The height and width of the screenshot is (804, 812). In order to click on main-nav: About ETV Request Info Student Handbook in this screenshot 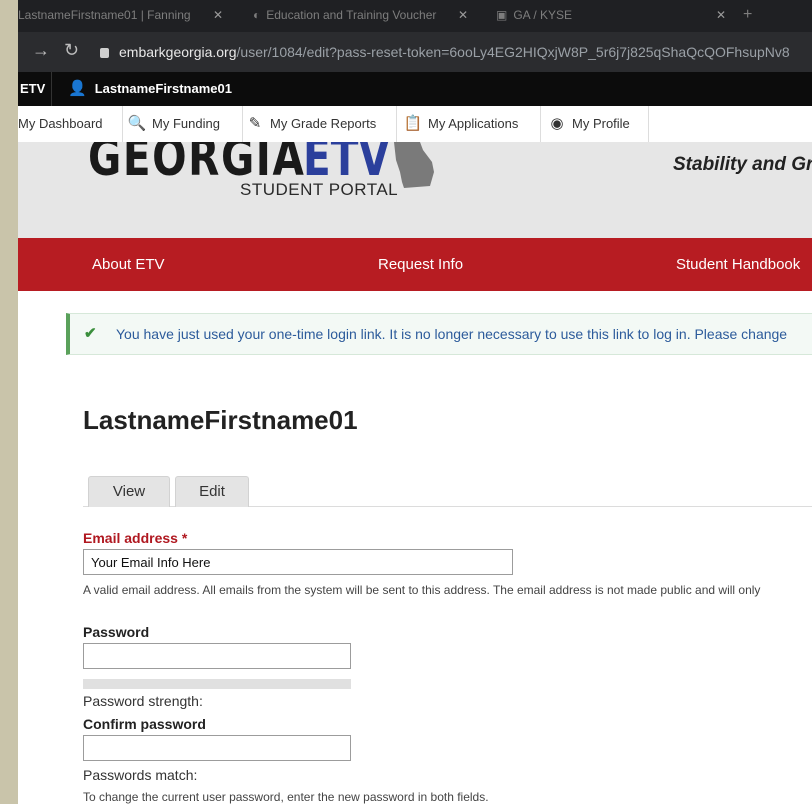, I will do `click(415, 264)`.